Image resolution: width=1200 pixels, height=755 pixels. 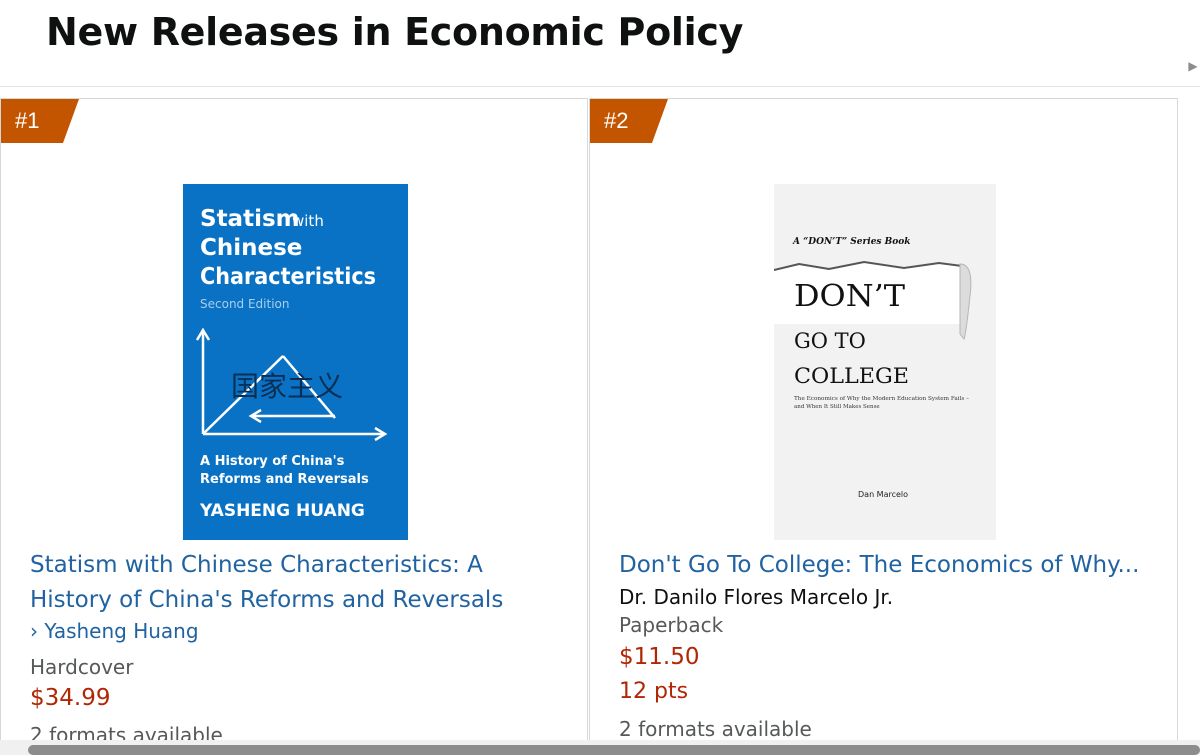 What do you see at coordinates (288, 277) in the screenshot?
I see `cover-title-line3: Characteristics` at bounding box center [288, 277].